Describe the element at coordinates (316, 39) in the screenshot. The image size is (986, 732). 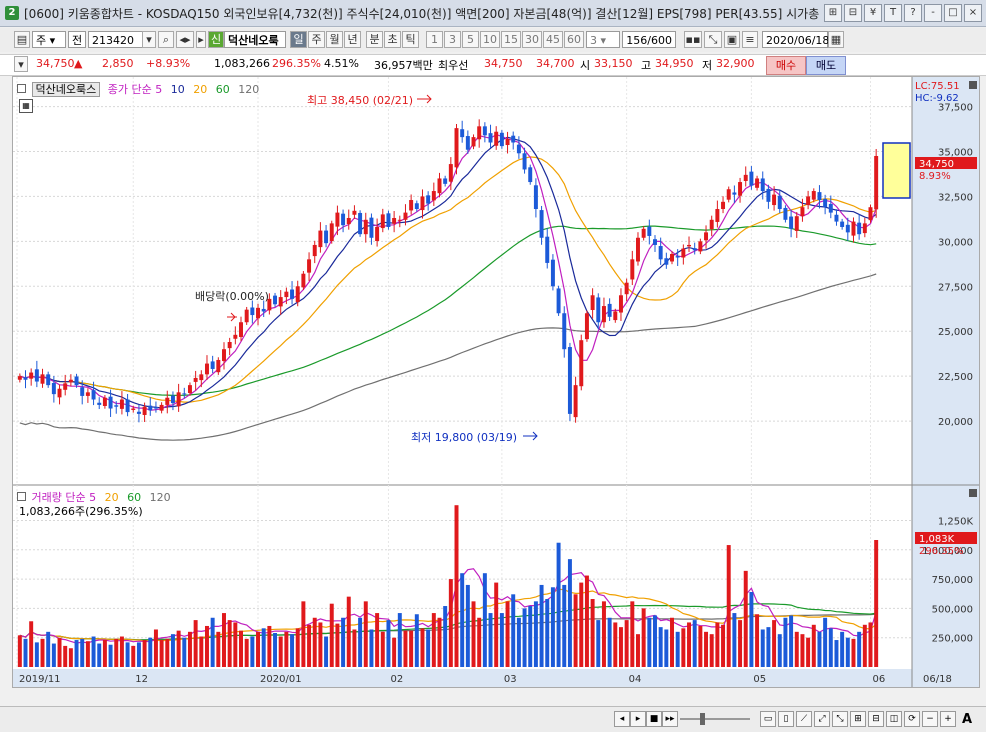
I see `period-week: 주` at that location.